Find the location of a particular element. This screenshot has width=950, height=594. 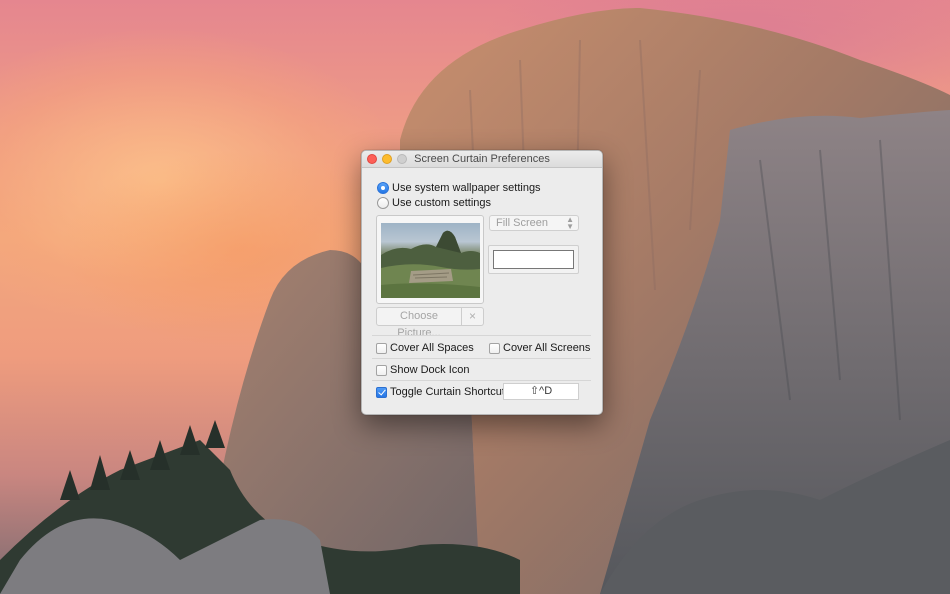

cover-all-screens-checkbox is located at coordinates (494, 348).